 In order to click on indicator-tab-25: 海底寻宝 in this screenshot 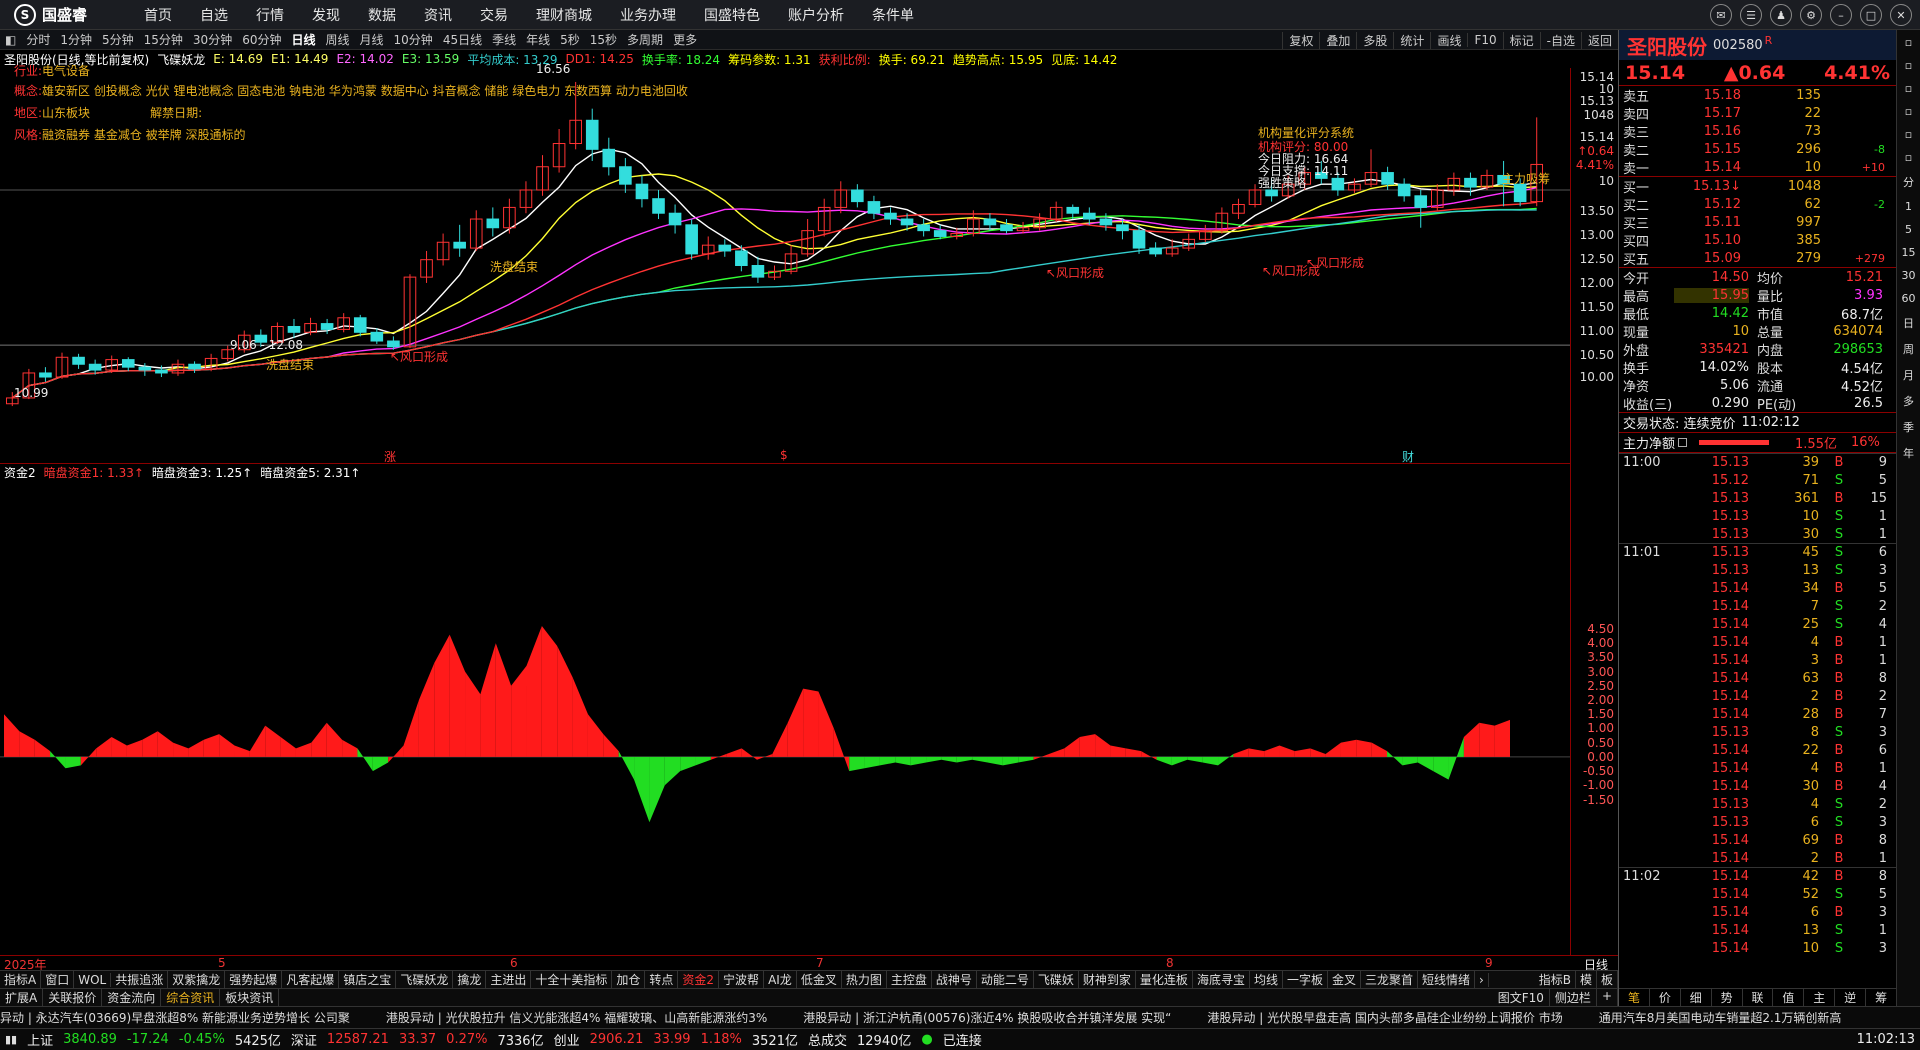, I will do `click(1221, 979)`.